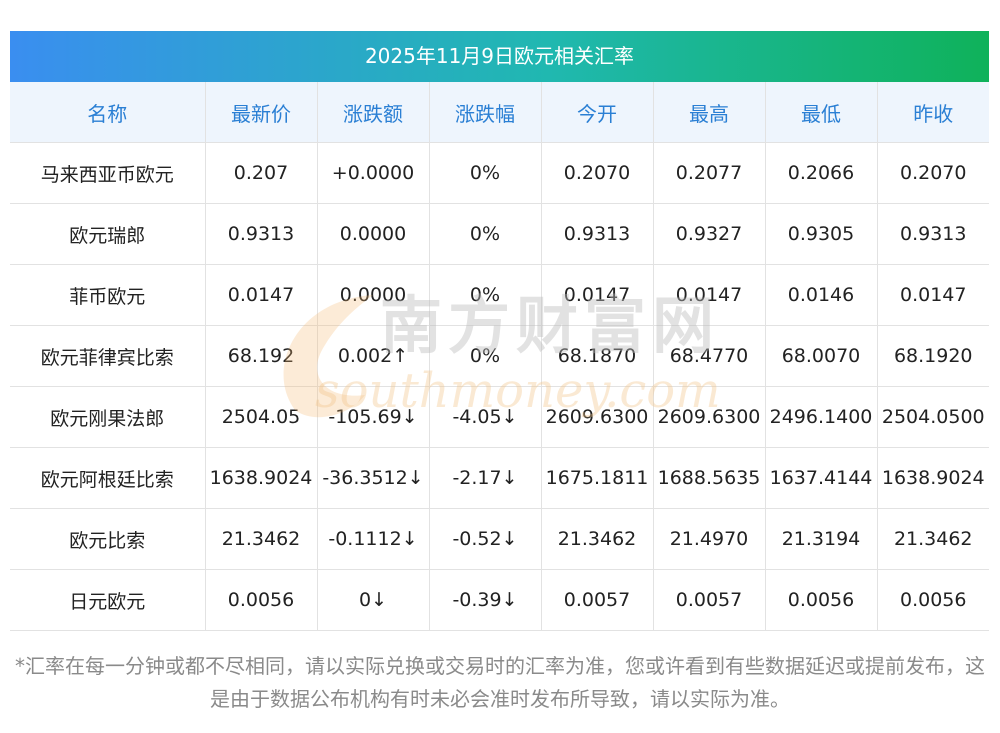  I want to click on cell-change: -36.3512↓, so click(373, 478).